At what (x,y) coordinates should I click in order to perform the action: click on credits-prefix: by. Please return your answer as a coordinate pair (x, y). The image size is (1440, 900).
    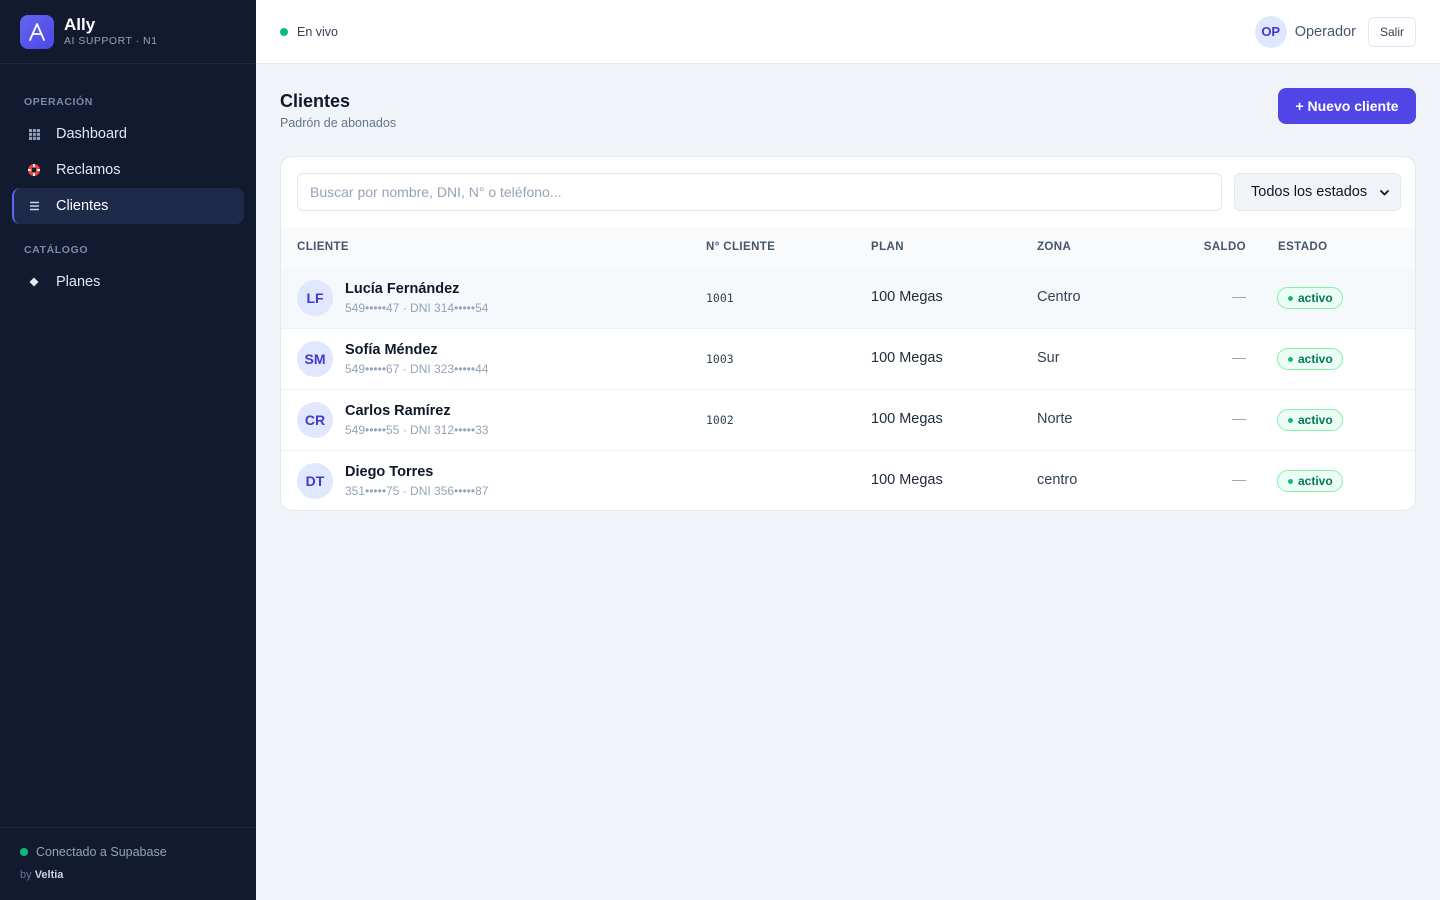
    Looking at the image, I should click on (26, 875).